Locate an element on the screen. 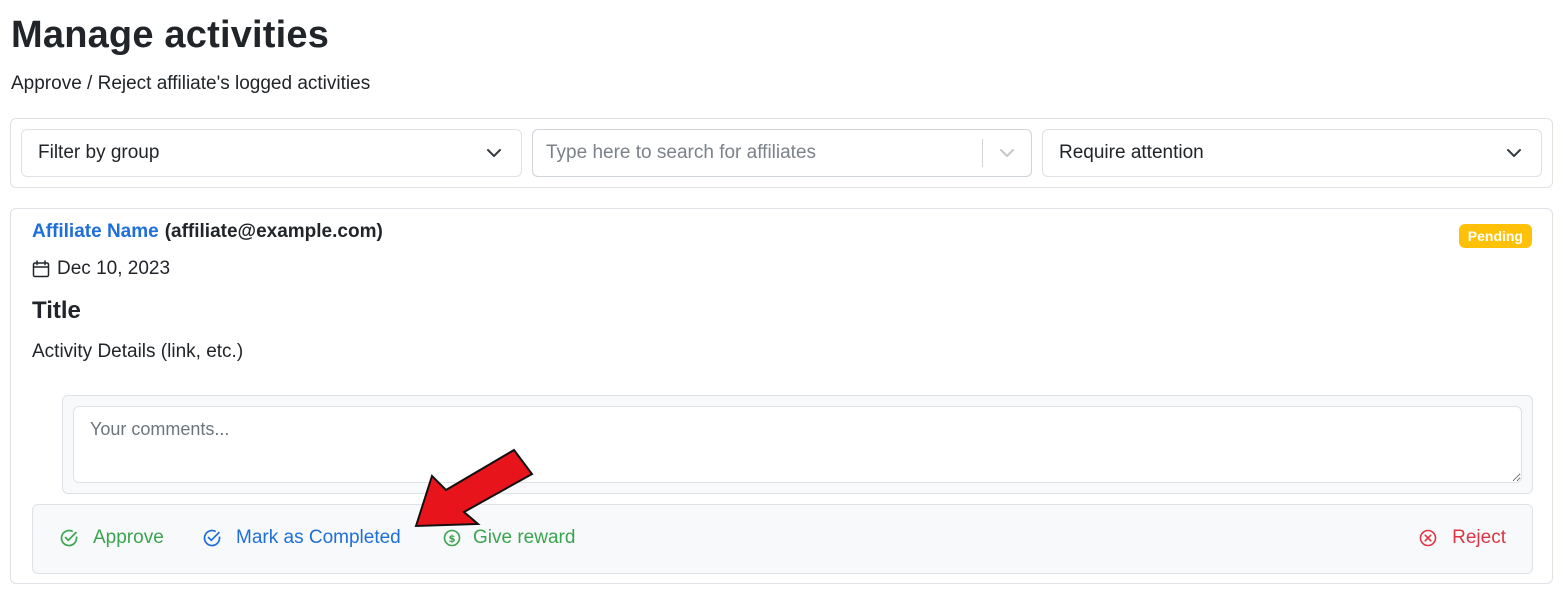 The image size is (1563, 592). activity-date-text: Dec 10, 2023 is located at coordinates (114, 268).